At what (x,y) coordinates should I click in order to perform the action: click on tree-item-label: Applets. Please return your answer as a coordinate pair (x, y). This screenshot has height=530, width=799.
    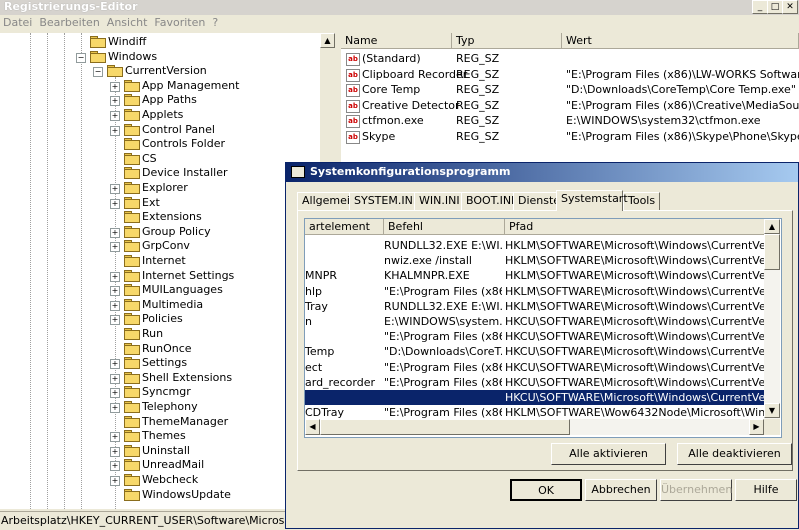
    Looking at the image, I should click on (162, 115).